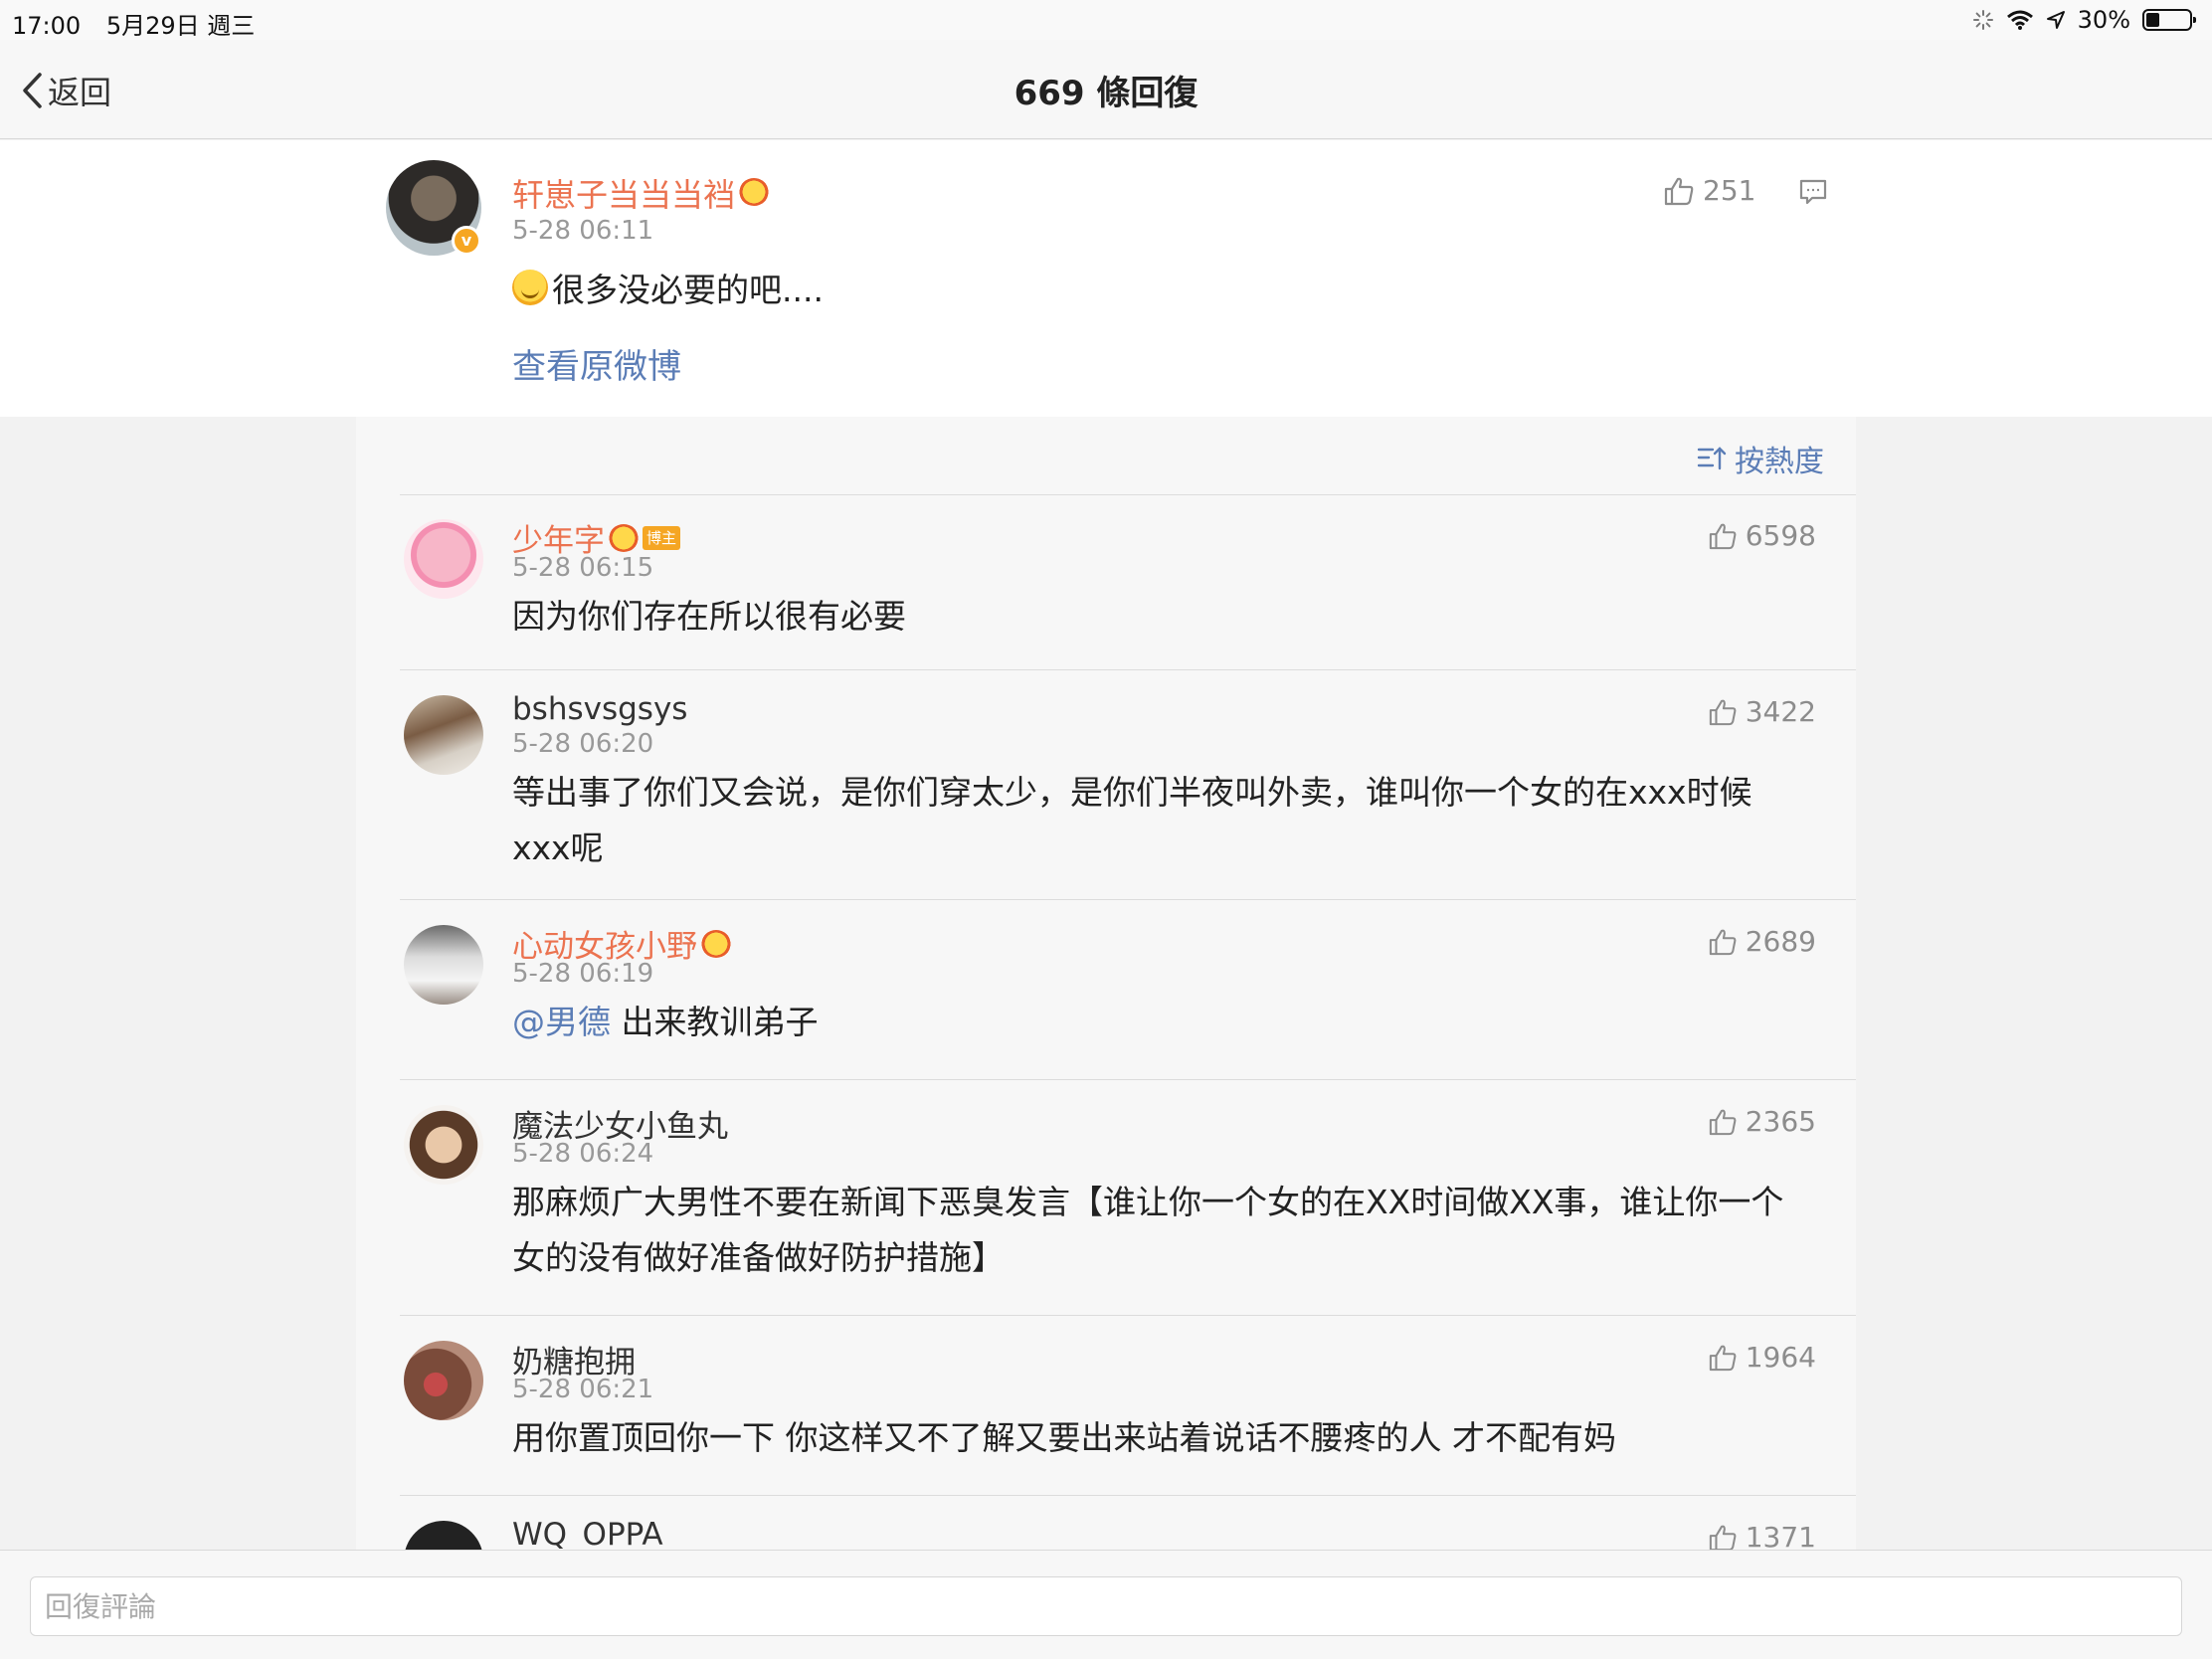 This screenshot has height=1659, width=2212. What do you see at coordinates (1128, 990) in the screenshot?
I see `reply-item: 心动女孩小野 5-28 06:19 @男德 出来教训弟子 2689` at bounding box center [1128, 990].